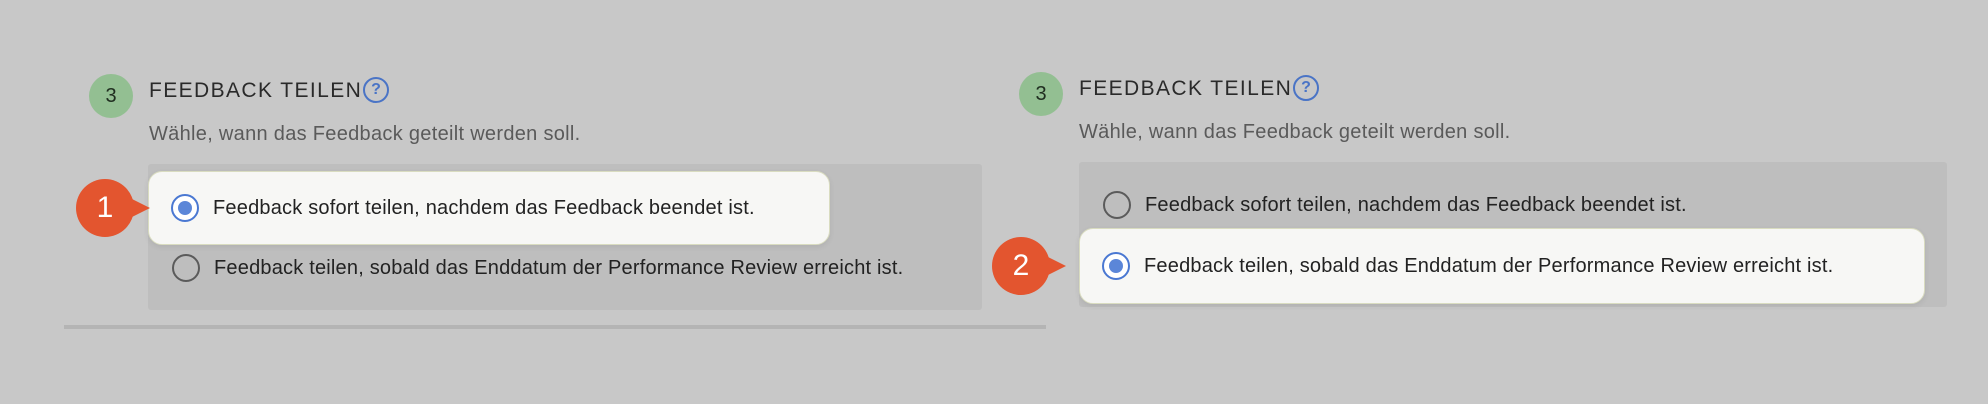  What do you see at coordinates (113, 208) in the screenshot?
I see `callout-badge: 1` at bounding box center [113, 208].